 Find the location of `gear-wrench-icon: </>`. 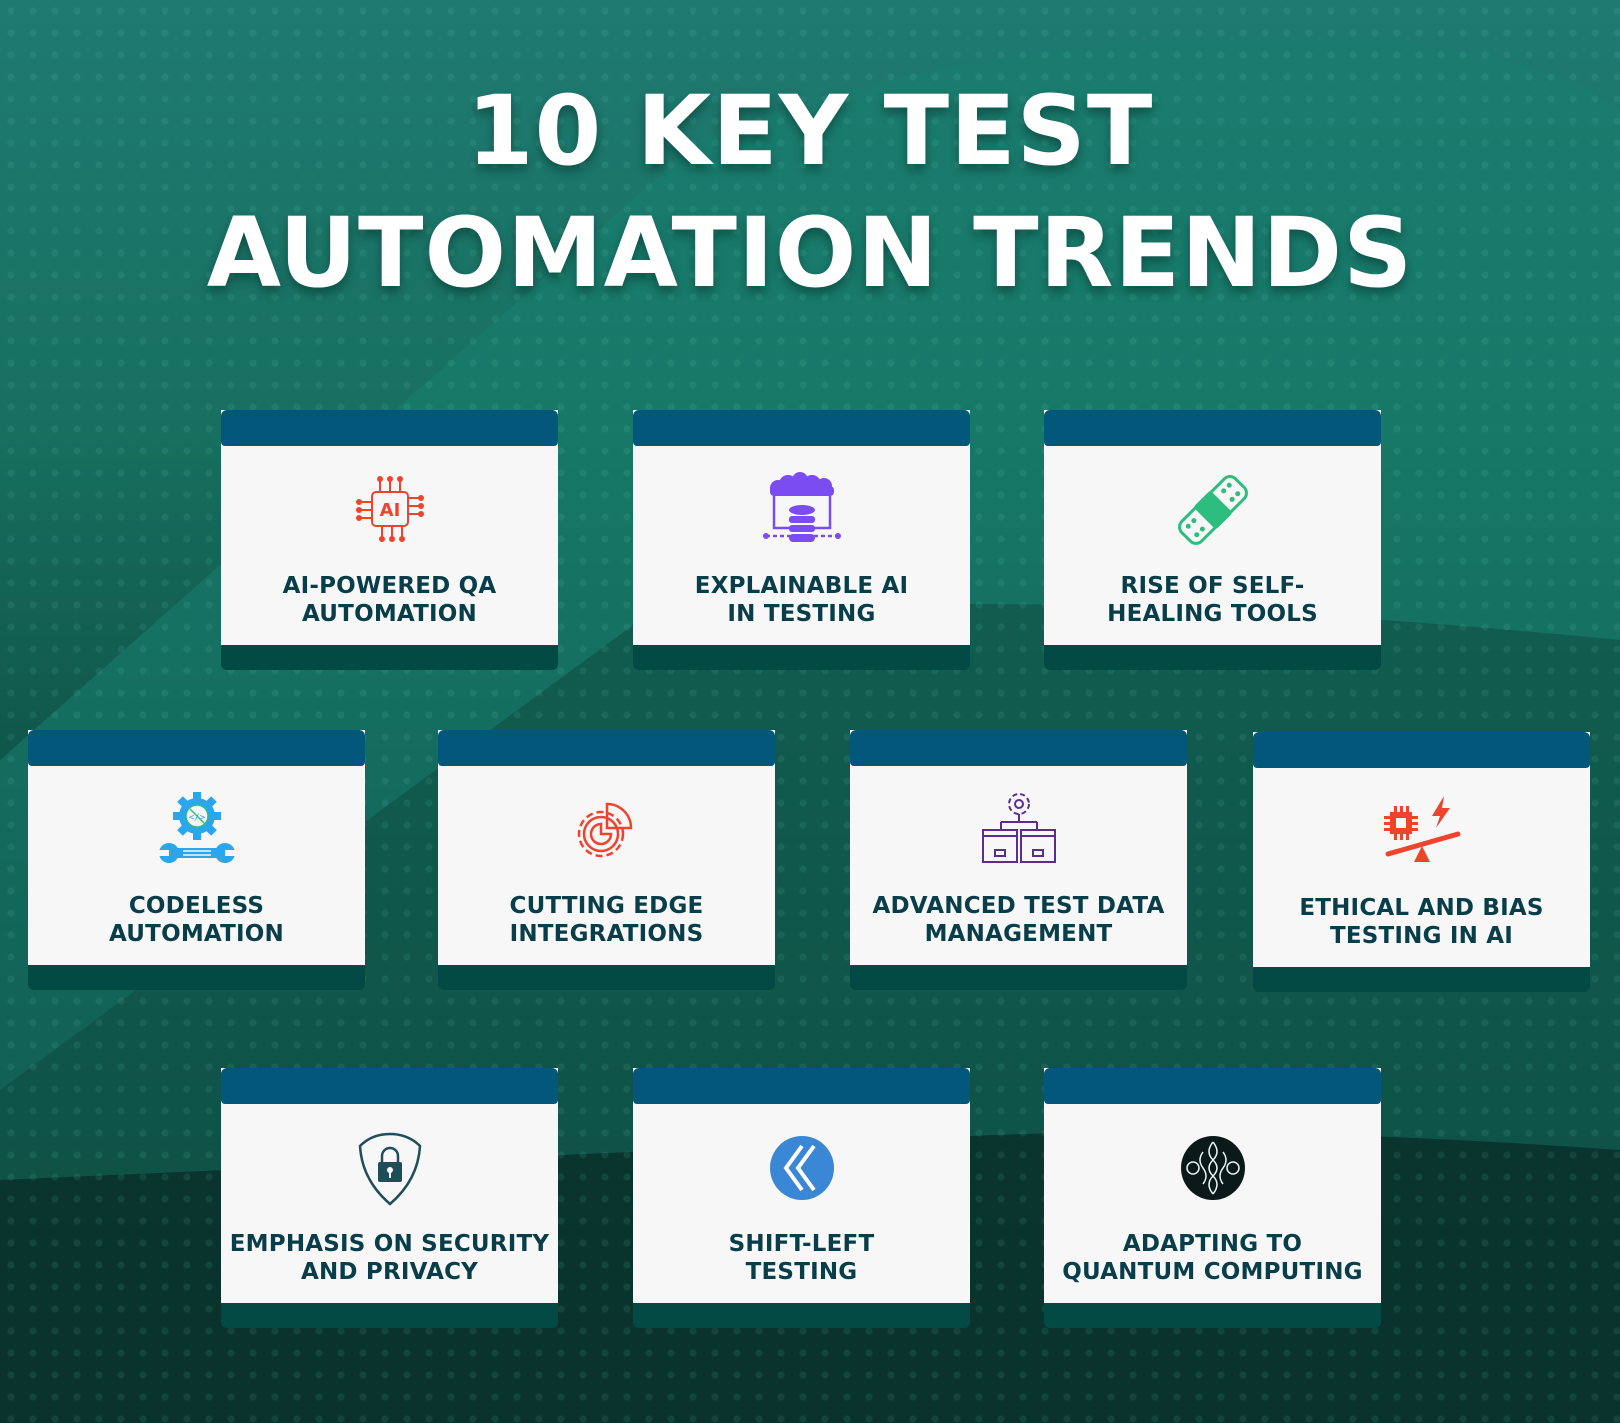

gear-wrench-icon: </> is located at coordinates (197, 830).